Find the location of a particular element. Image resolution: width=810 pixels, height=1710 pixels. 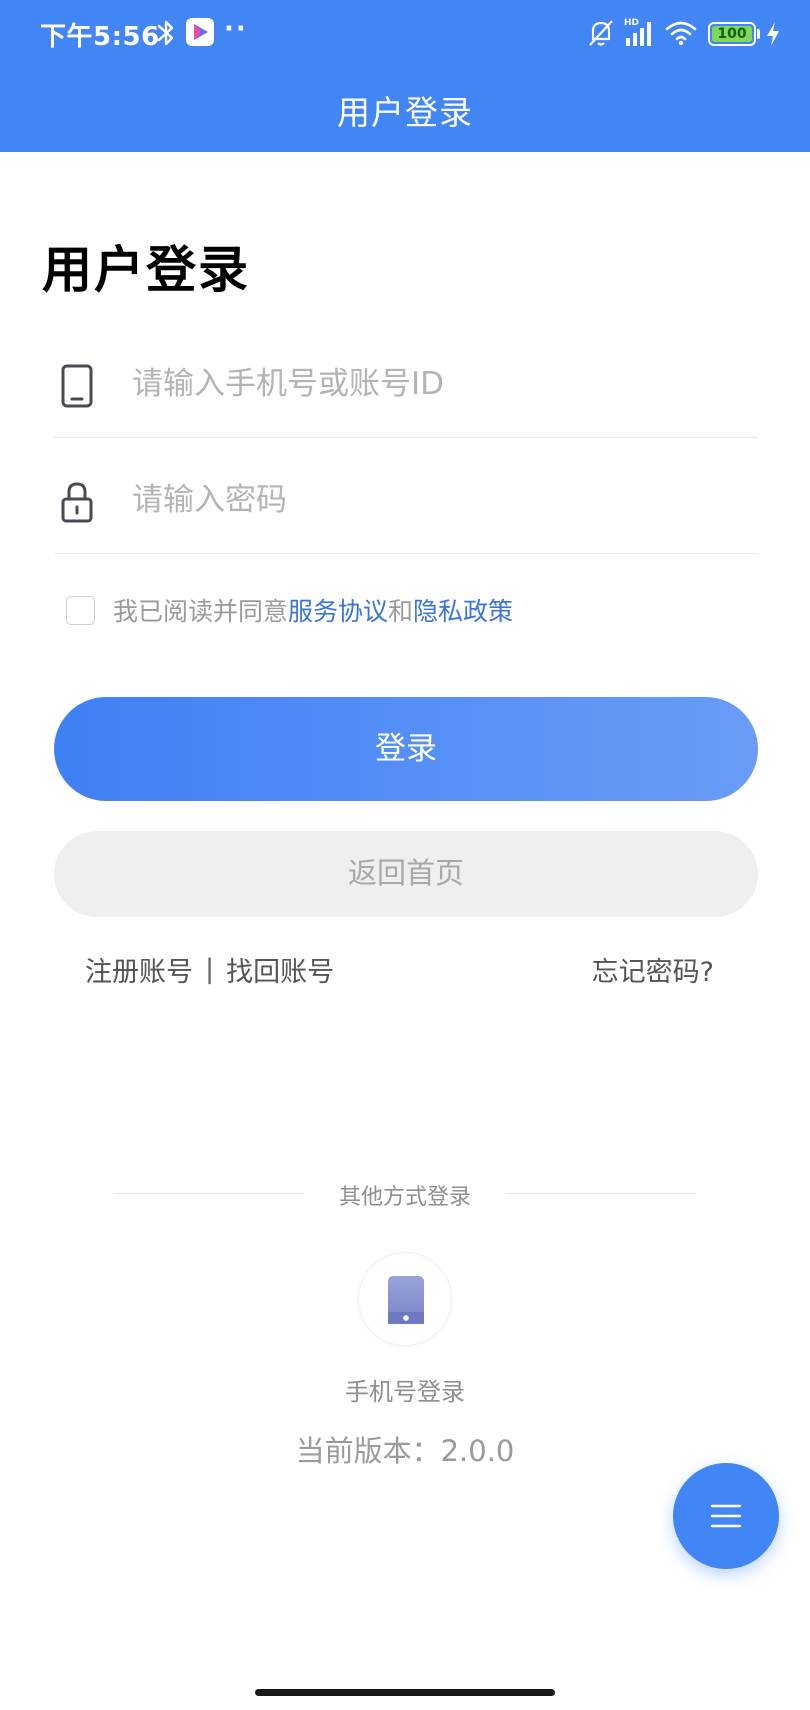

agreement-row: 我已阅读并同意 服务协议 和 隐私政策 is located at coordinates (289, 610).